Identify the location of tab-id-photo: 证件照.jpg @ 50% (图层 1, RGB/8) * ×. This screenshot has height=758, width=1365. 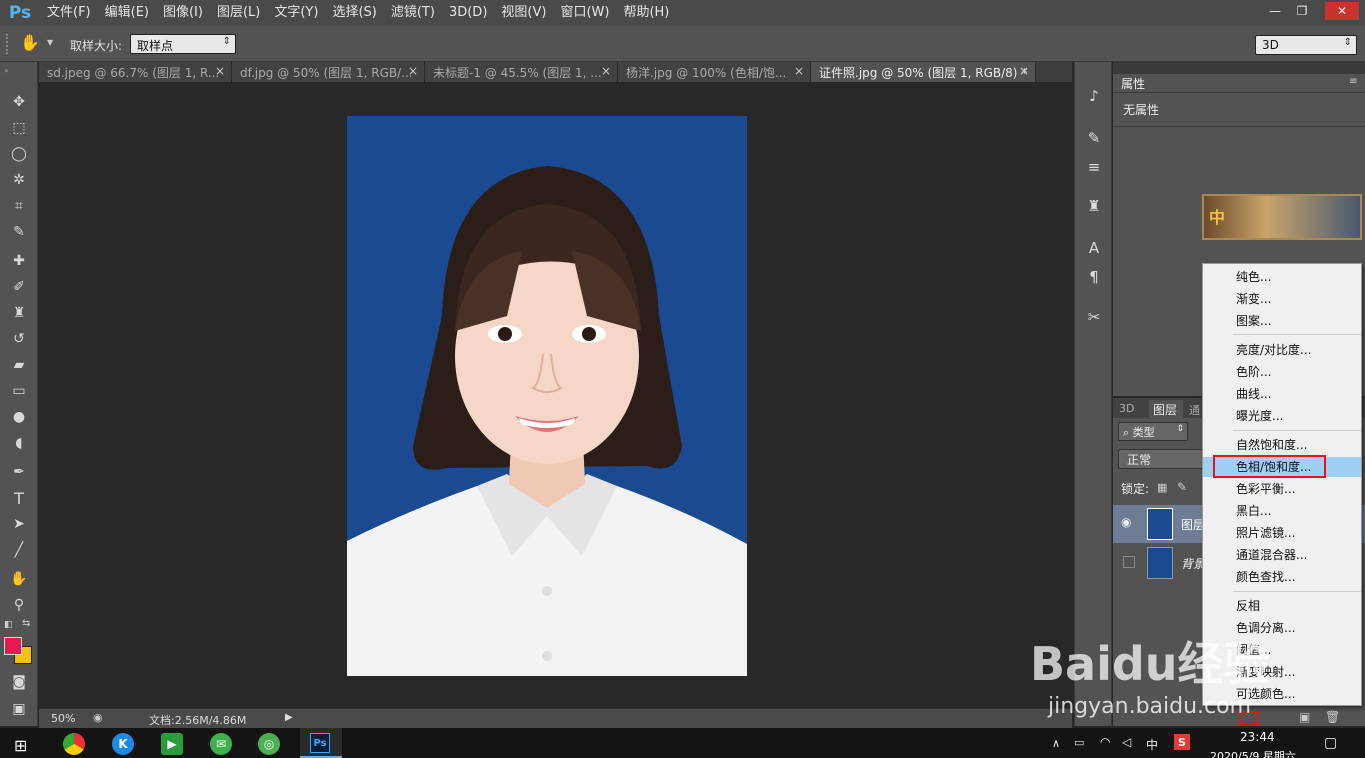
(923, 72).